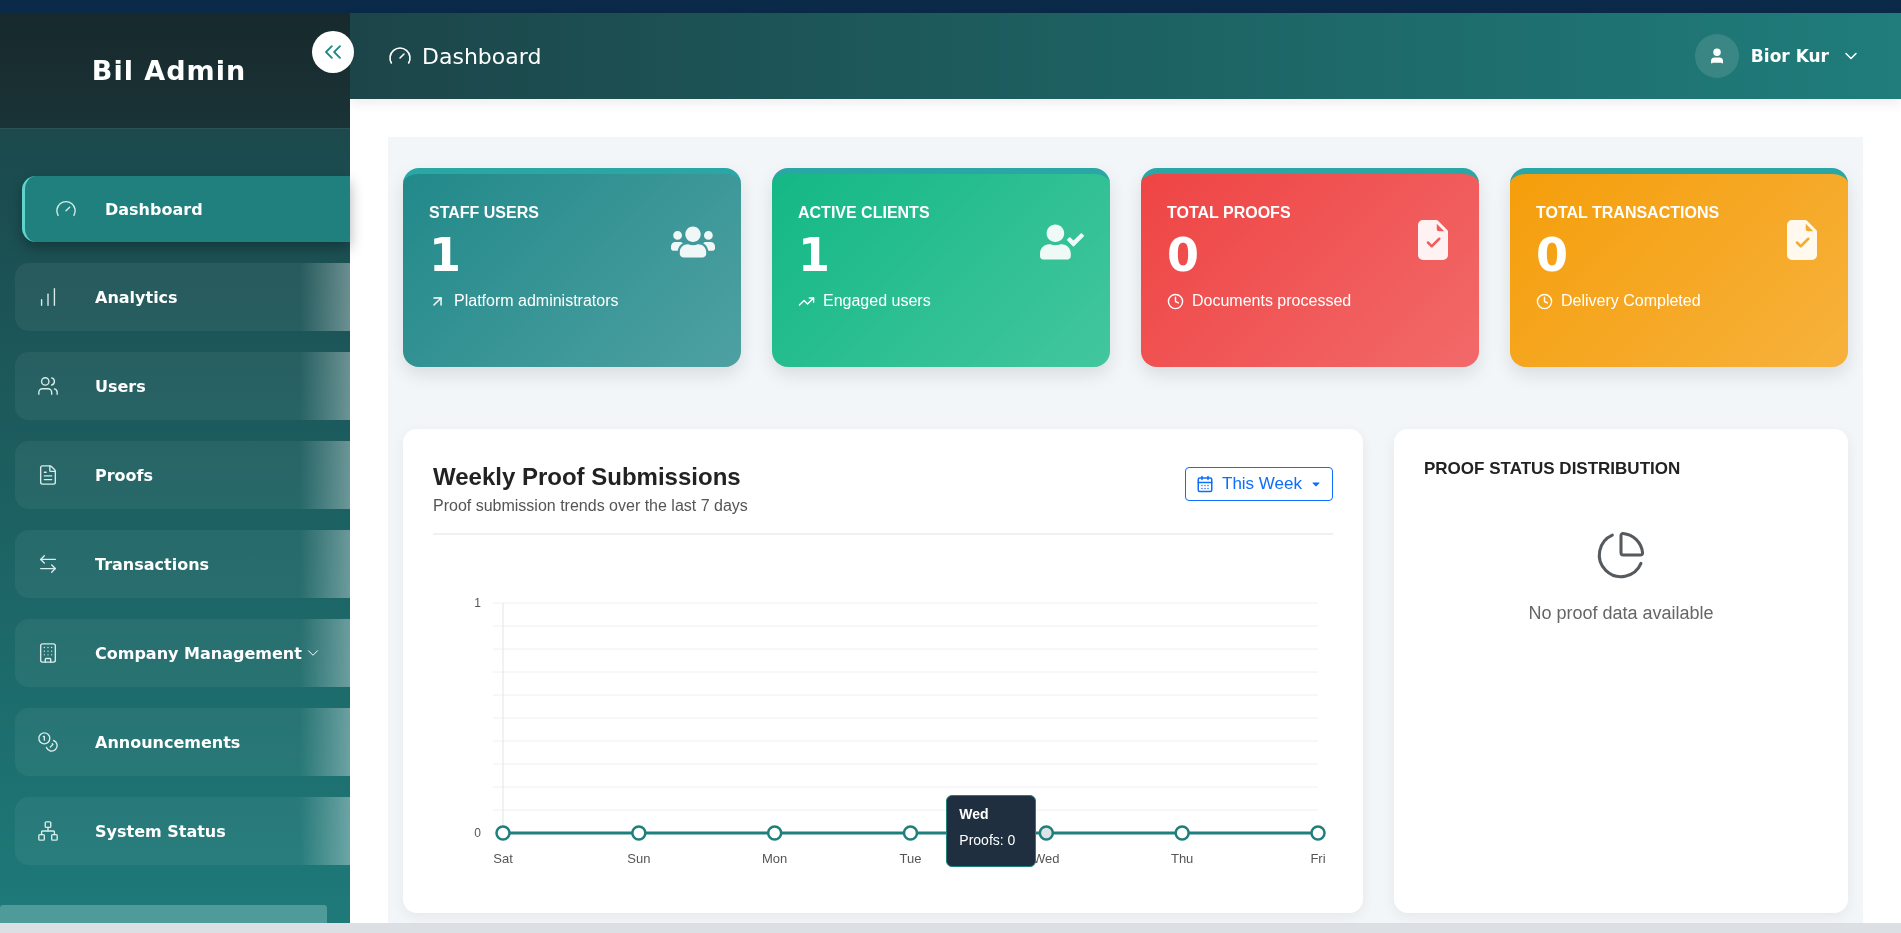  I want to click on y-tick-label: 1, so click(477, 603).